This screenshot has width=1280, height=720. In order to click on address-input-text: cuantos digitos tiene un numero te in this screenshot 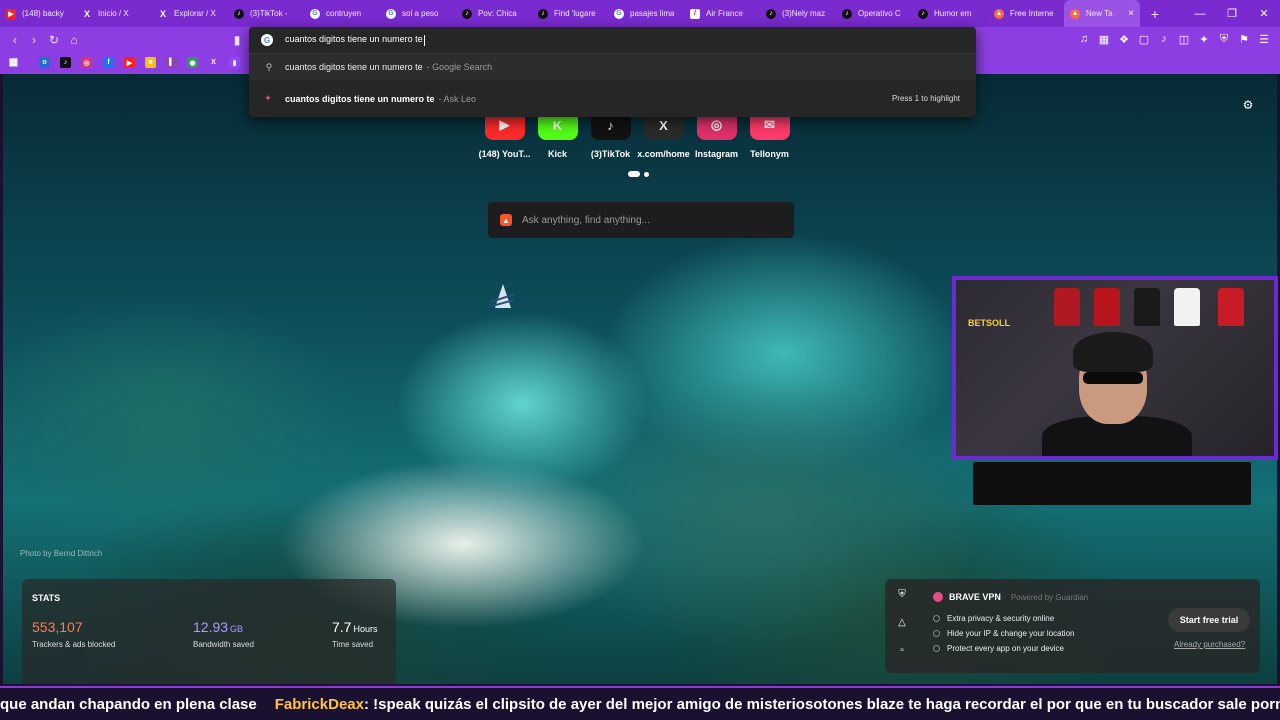, I will do `click(354, 39)`.